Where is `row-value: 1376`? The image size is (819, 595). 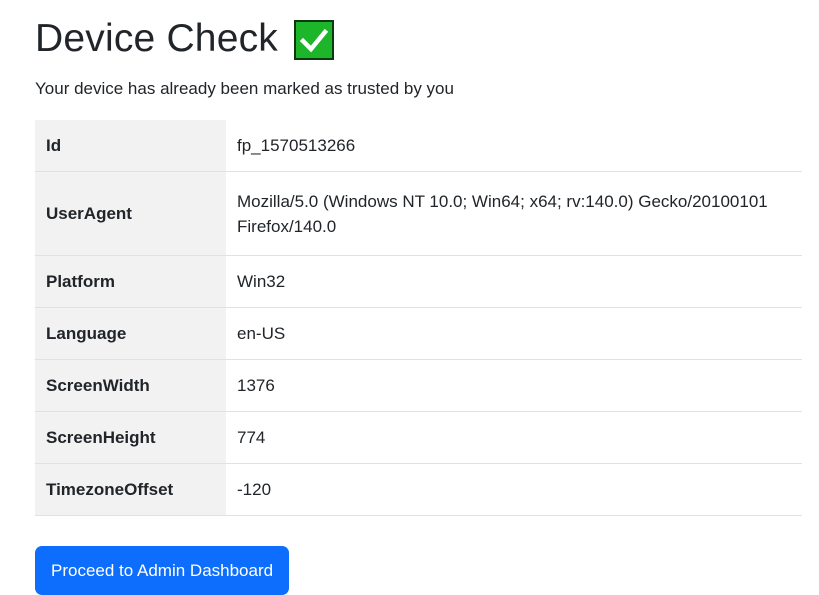
row-value: 1376 is located at coordinates (514, 385).